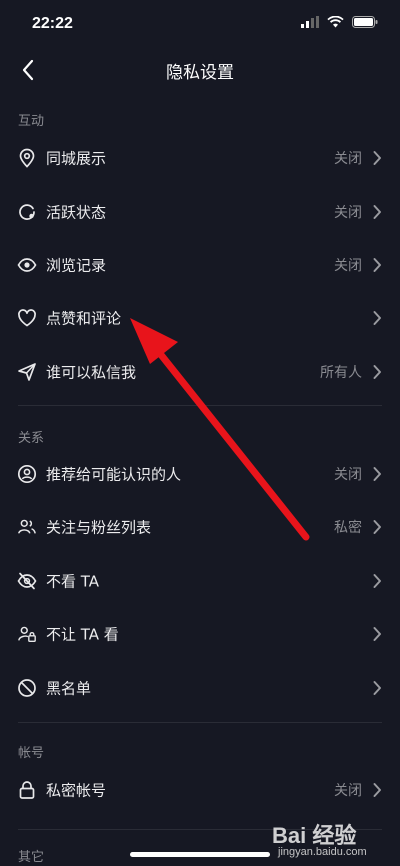  I want to click on status-icons, so click(339, 22).